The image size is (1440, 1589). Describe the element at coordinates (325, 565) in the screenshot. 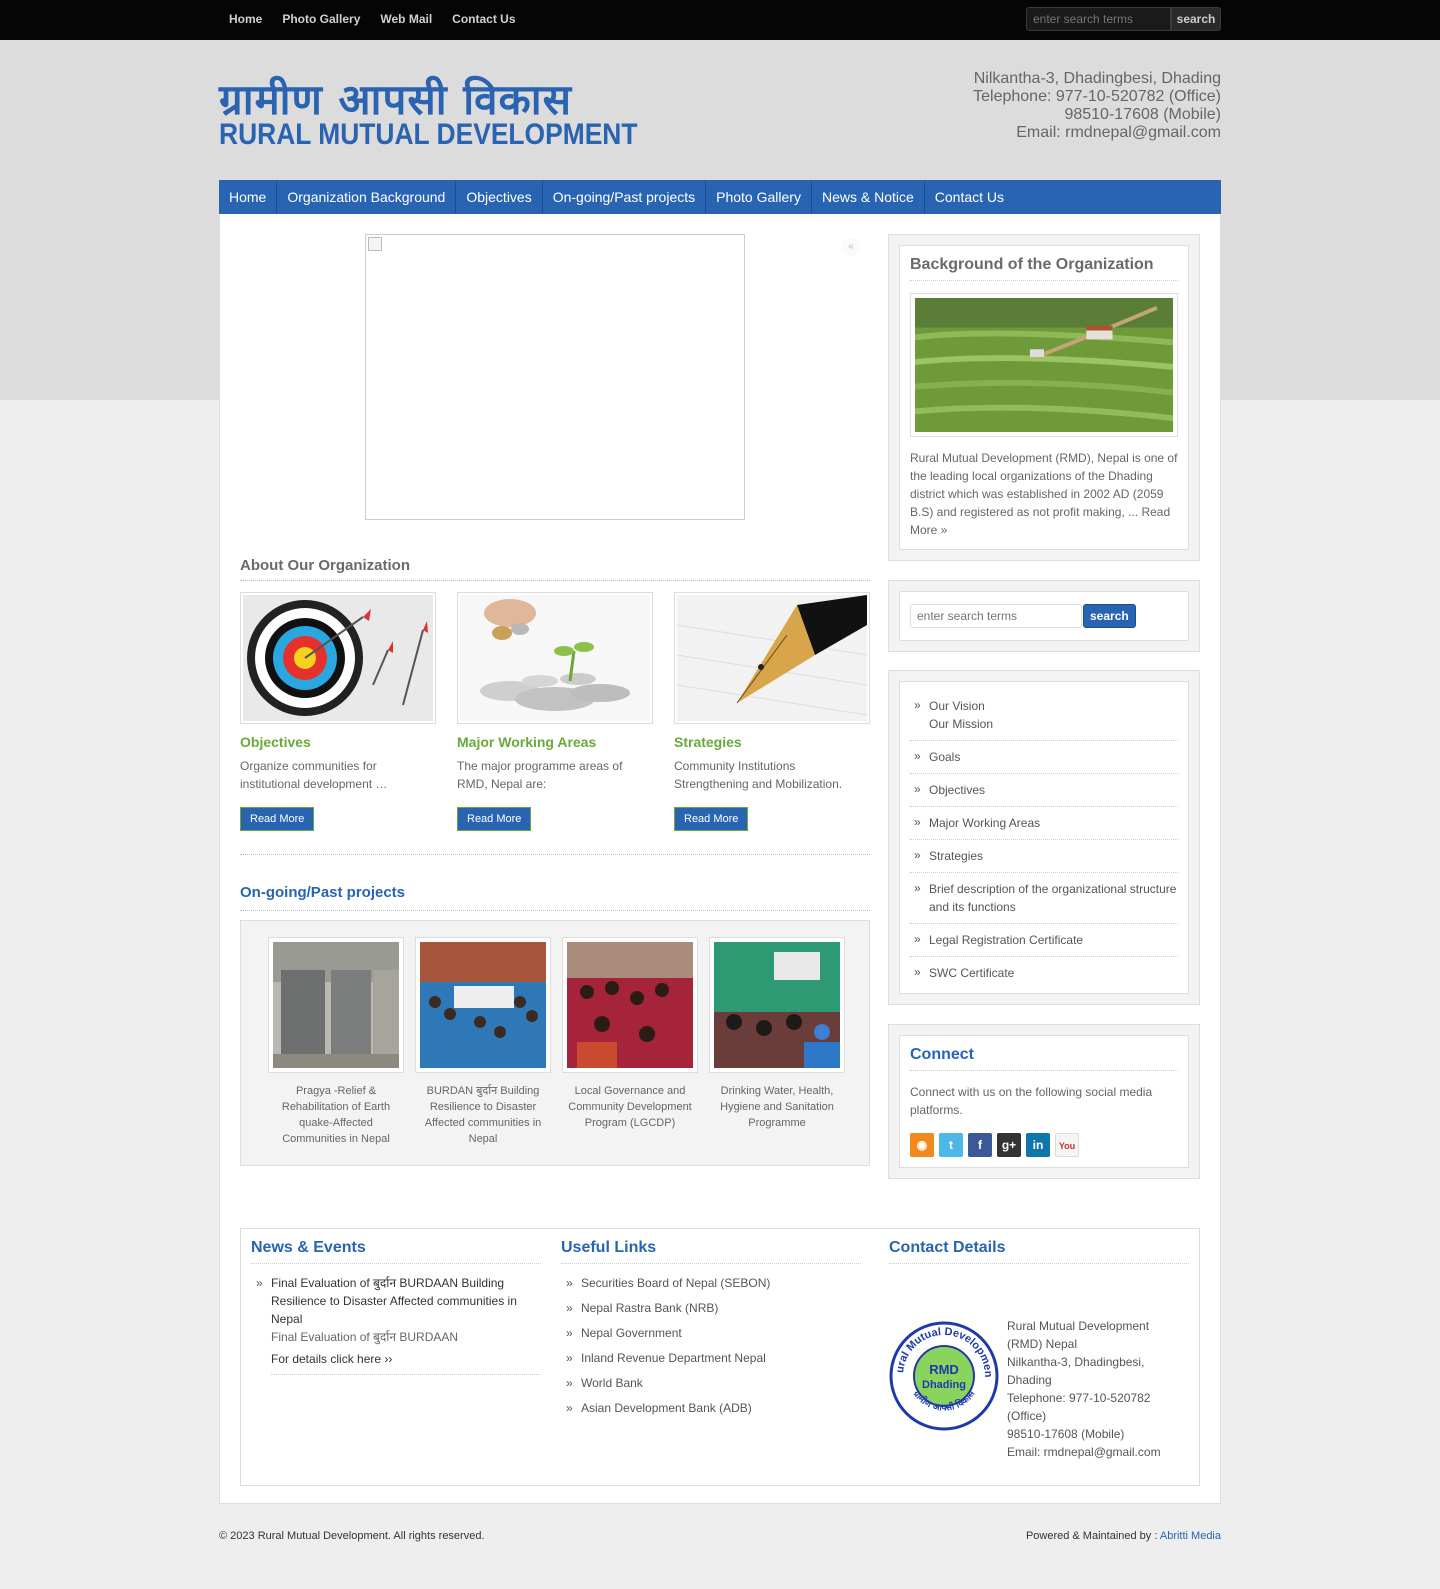

I see `about-title: About Our Organization` at that location.